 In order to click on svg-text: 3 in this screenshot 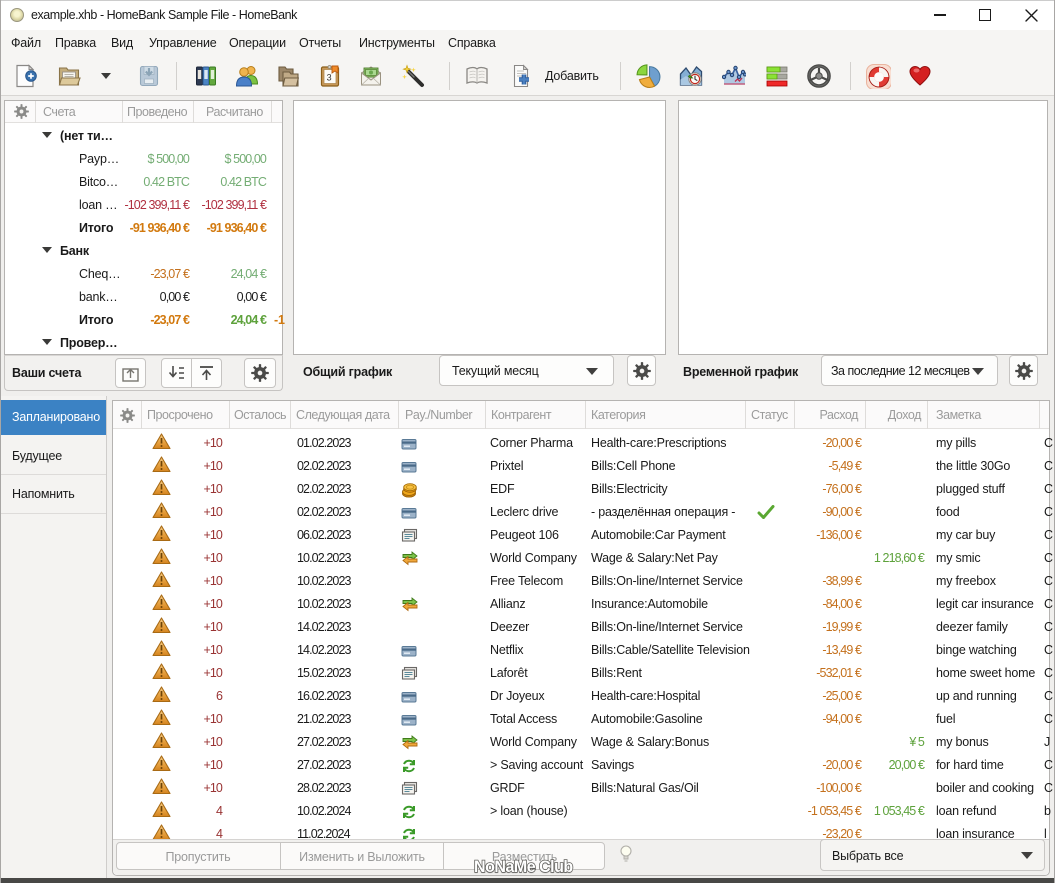, I will do `click(329, 78)`.